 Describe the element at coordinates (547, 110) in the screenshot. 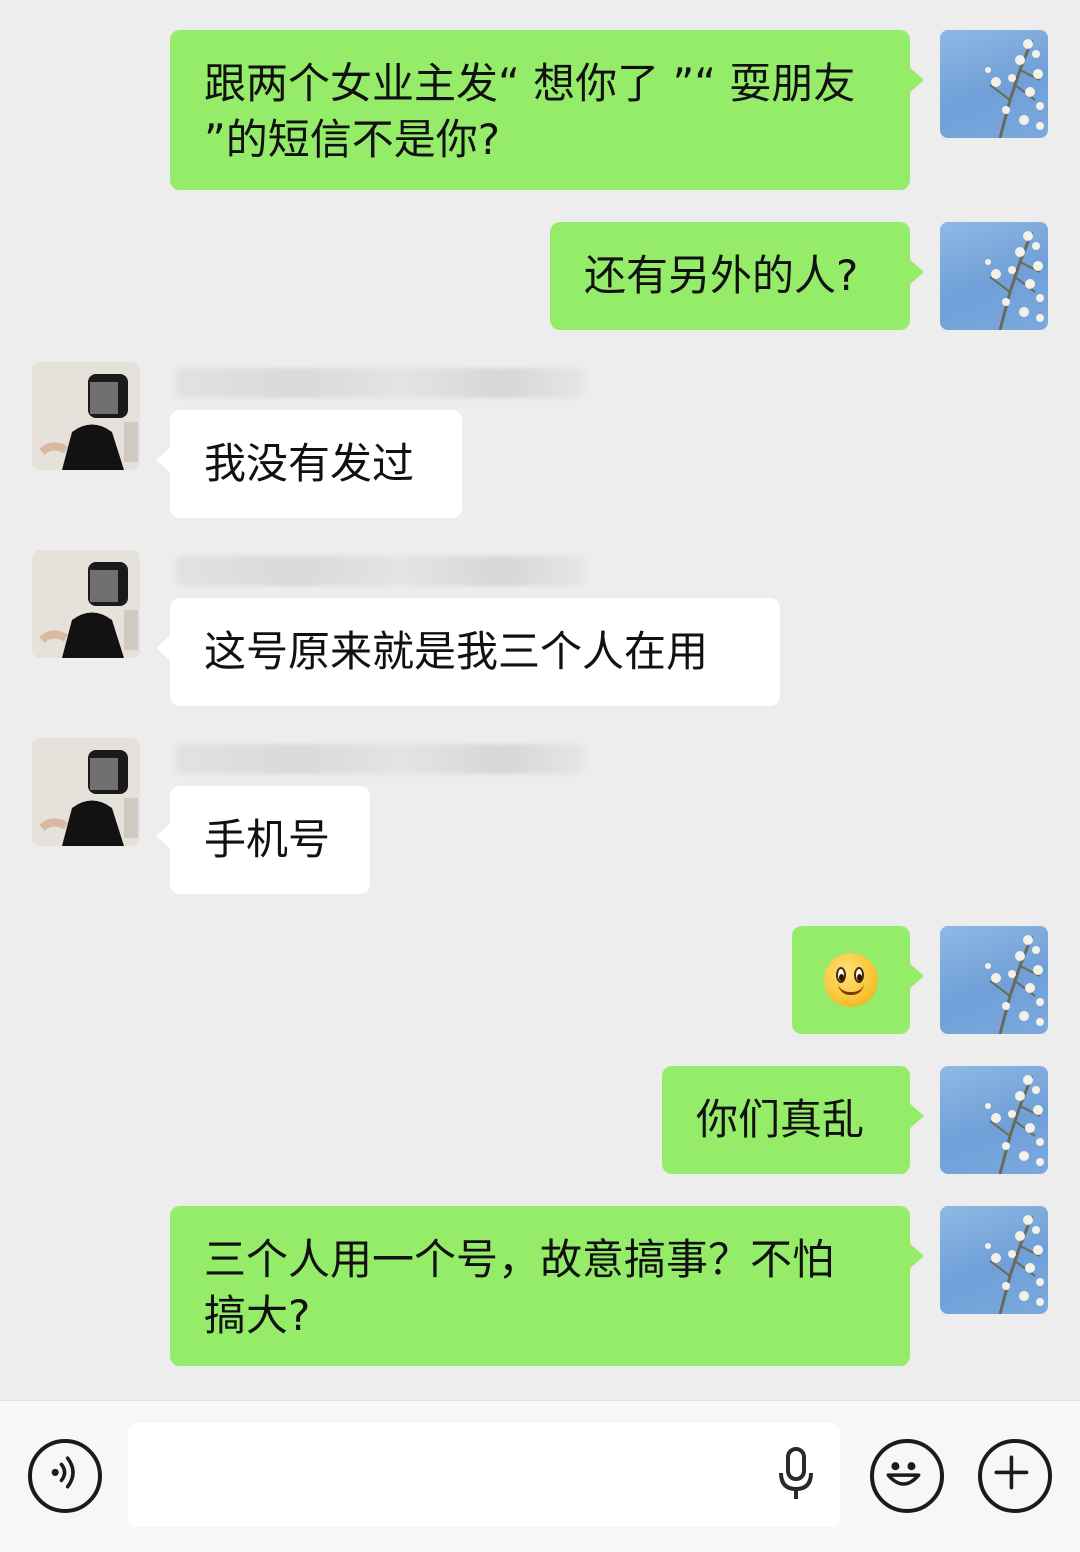

I see `message-bubble-sent: 跟两个女业主发“ 想你了 ”“ 耍朋友 ”的短信不是你?` at that location.